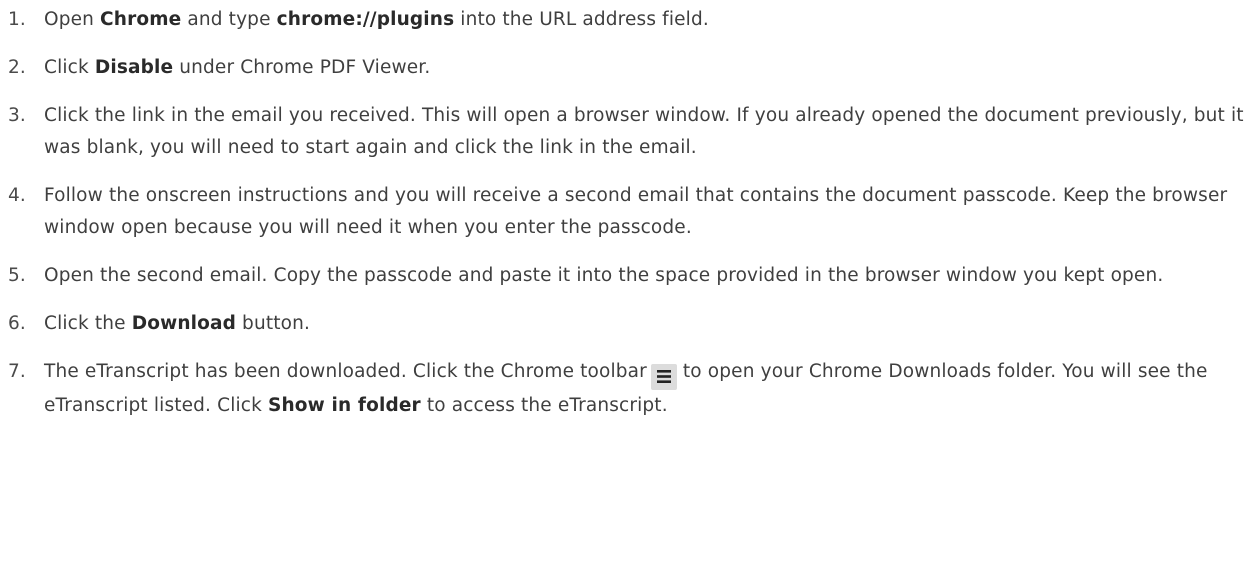 Image resolution: width=1253 pixels, height=580 pixels. What do you see at coordinates (581, 19) in the screenshot?
I see `step-text-segment: into the URL address field.` at bounding box center [581, 19].